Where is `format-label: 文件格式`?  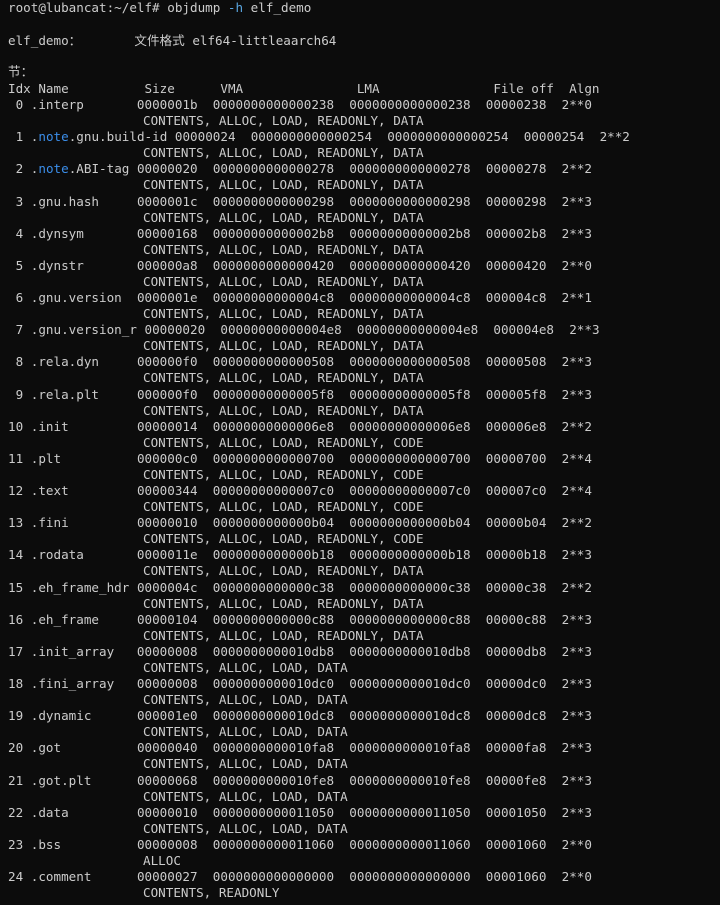
format-label: 文件格式 is located at coordinates (159, 40).